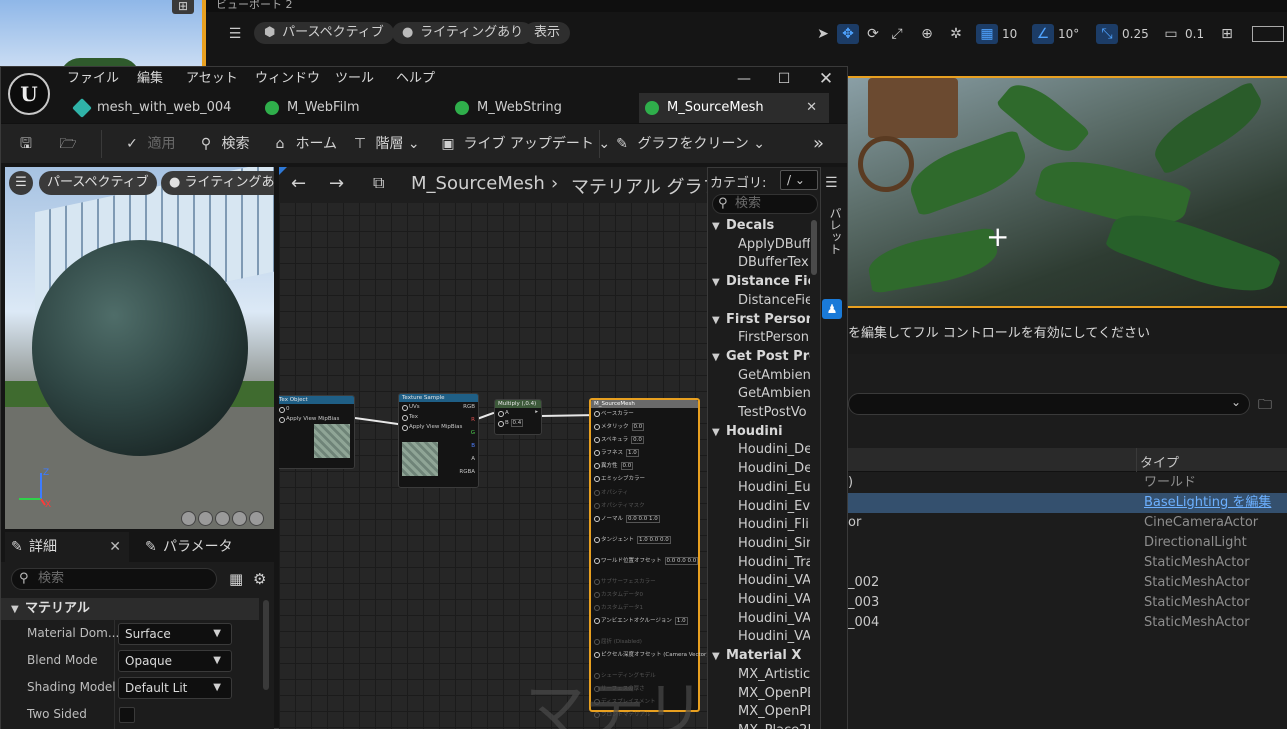 The height and width of the screenshot is (729, 1287). I want to click on breadcrumb-asset: M_SourceMesh, so click(478, 183).